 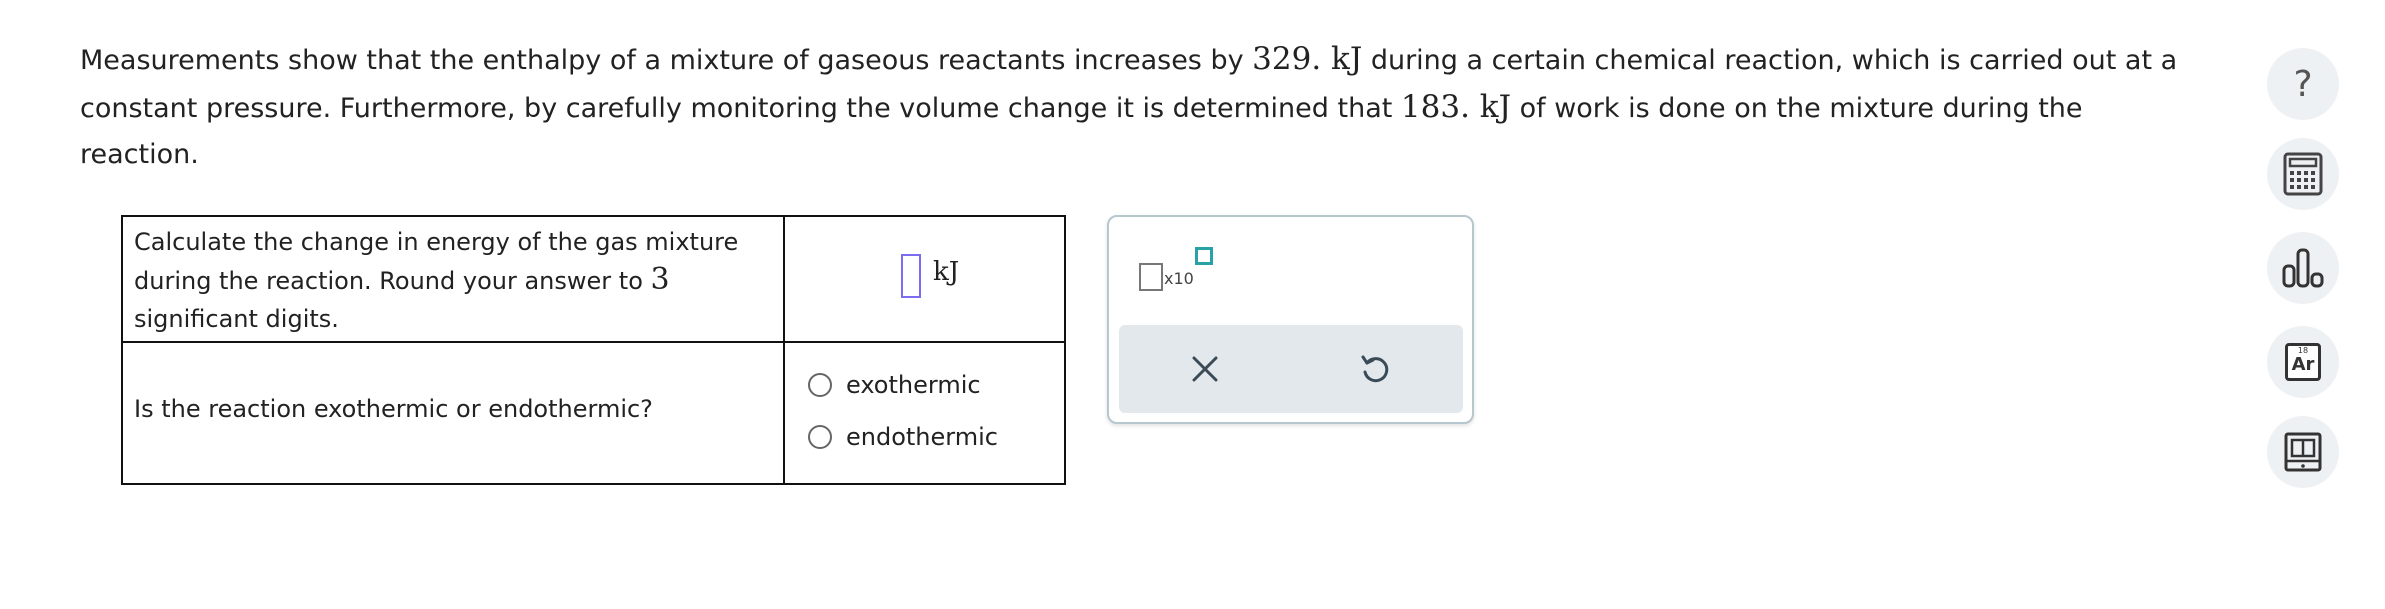 I want to click on enthalpy-value: 329. kJ, so click(x=1307, y=59).